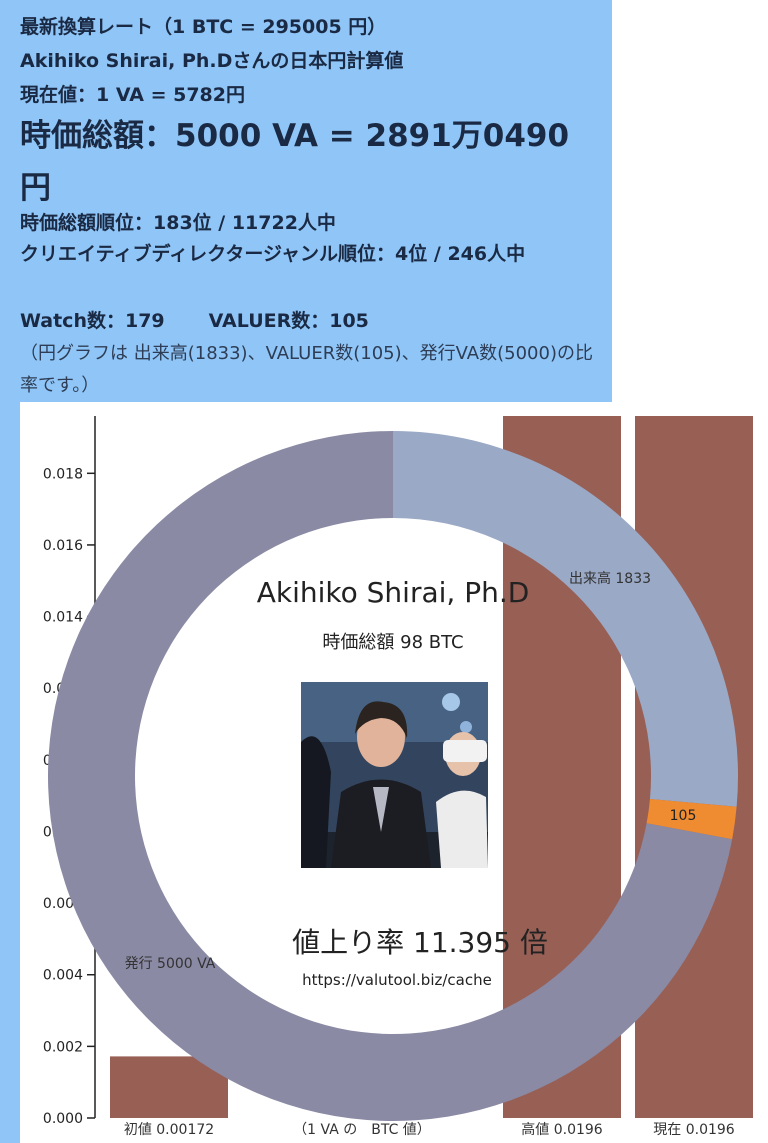  I want to click on valuer-count: VALUER数：105, so click(288, 321).